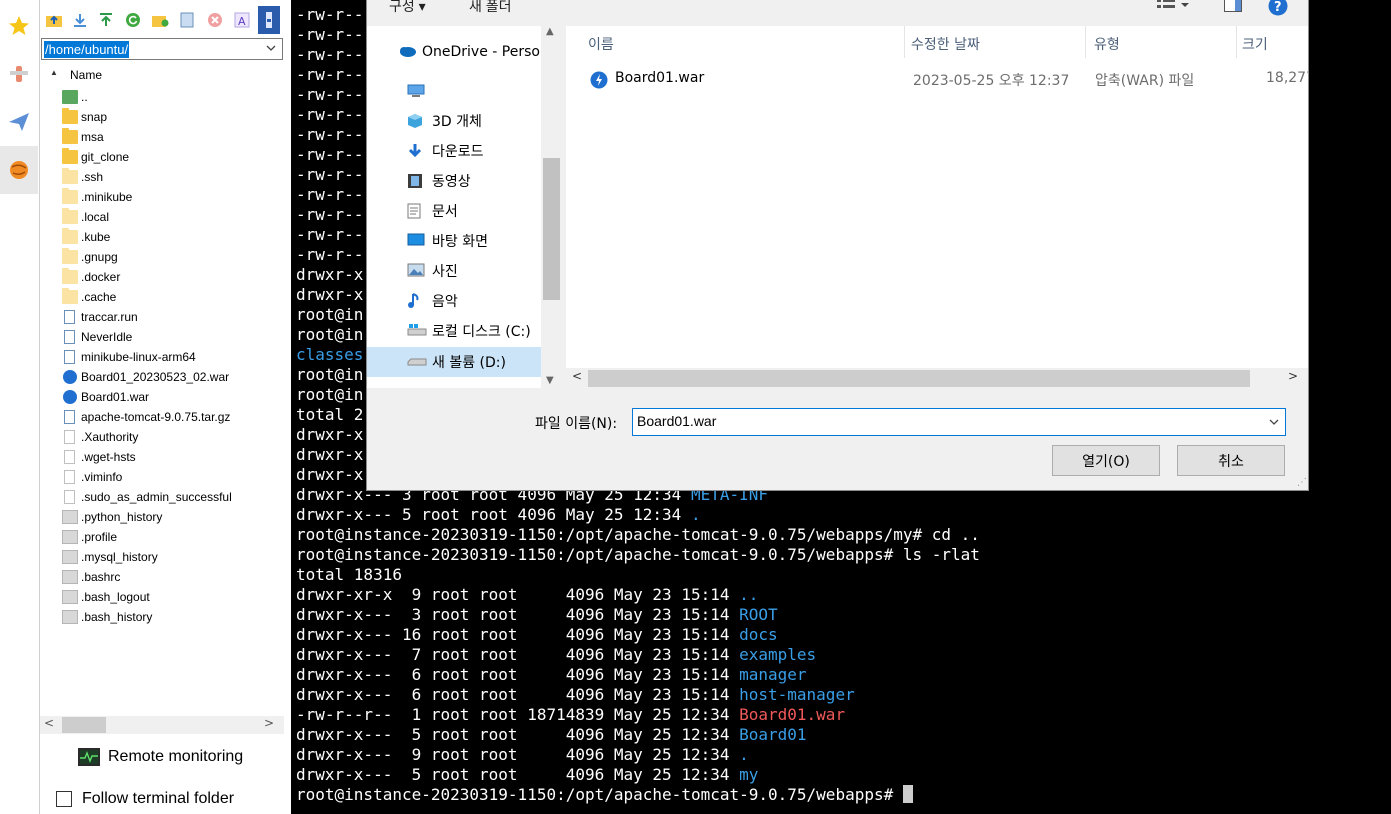 The image size is (1391, 814). What do you see at coordinates (160, 20) in the screenshot?
I see `new-folder-icon` at bounding box center [160, 20].